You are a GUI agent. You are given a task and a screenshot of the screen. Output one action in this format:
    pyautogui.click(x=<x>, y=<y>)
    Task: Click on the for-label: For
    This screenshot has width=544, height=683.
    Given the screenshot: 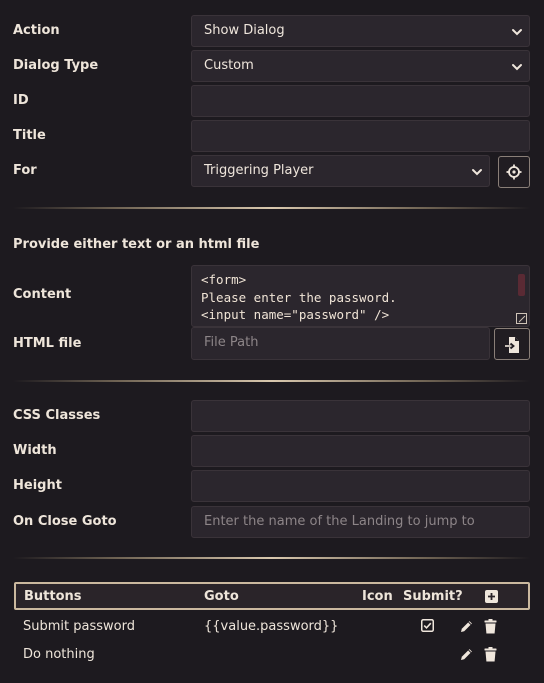 What is the action you would take?
    pyautogui.click(x=25, y=170)
    